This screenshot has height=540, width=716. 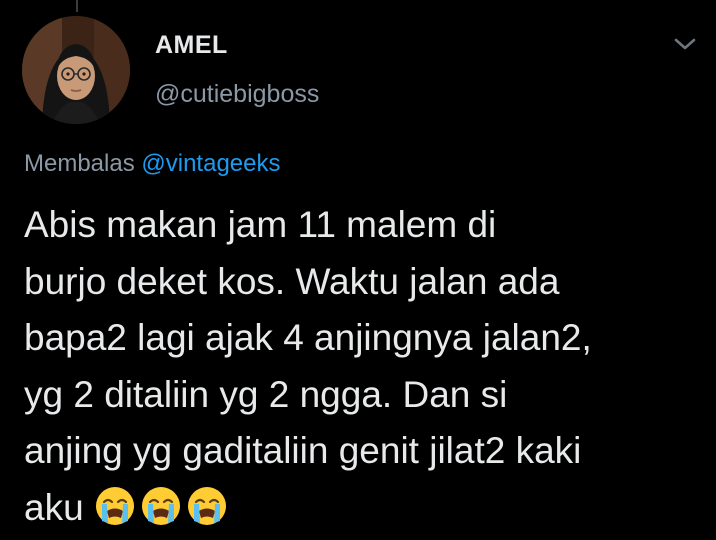 What do you see at coordinates (685, 44) in the screenshot?
I see `chevron-down-icon` at bounding box center [685, 44].